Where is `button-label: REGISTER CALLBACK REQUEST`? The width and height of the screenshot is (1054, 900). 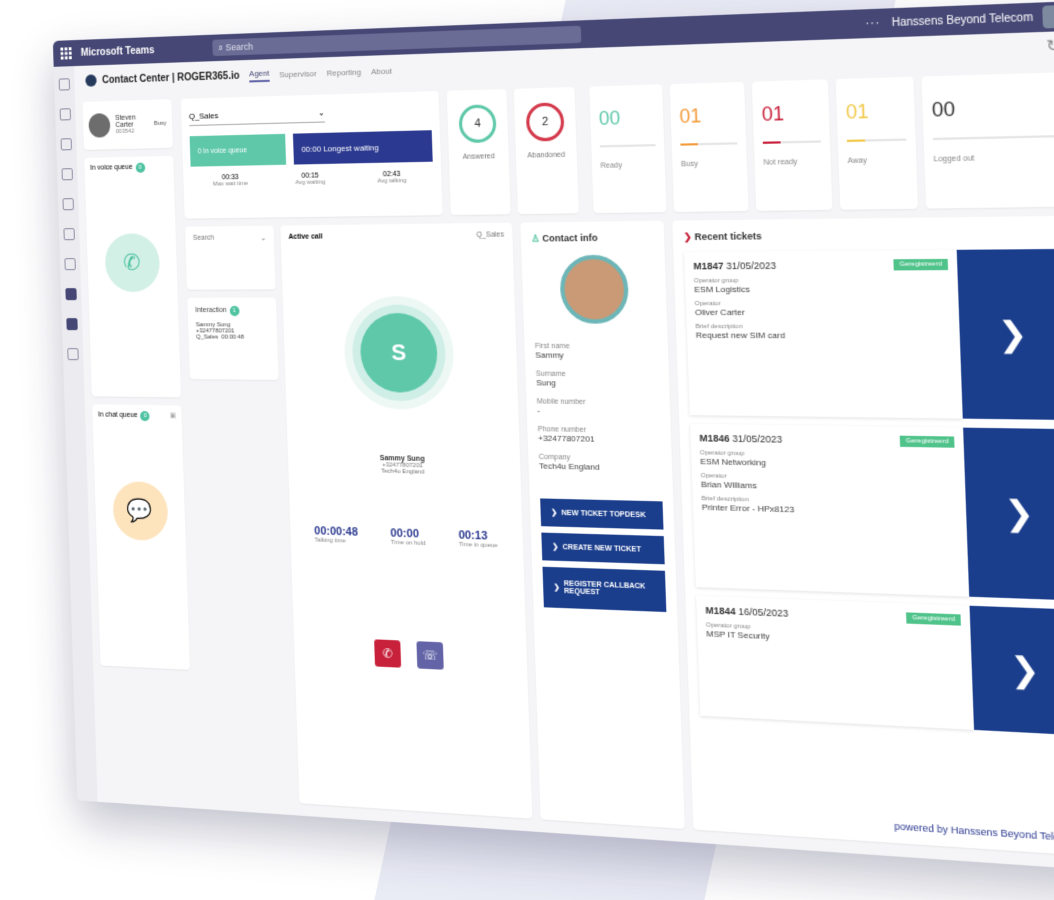 button-label: REGISTER CALLBACK REQUEST is located at coordinates (604, 588).